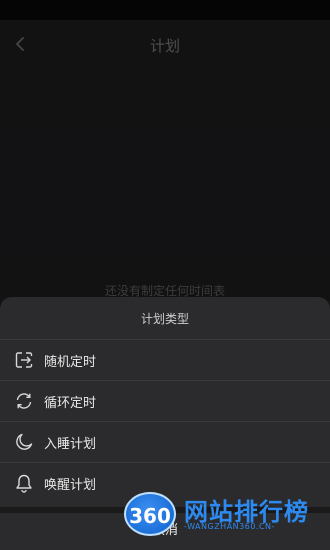 The image size is (330, 550). I want to click on watermark-url: -WANGZHAN360.CN-, so click(229, 526).